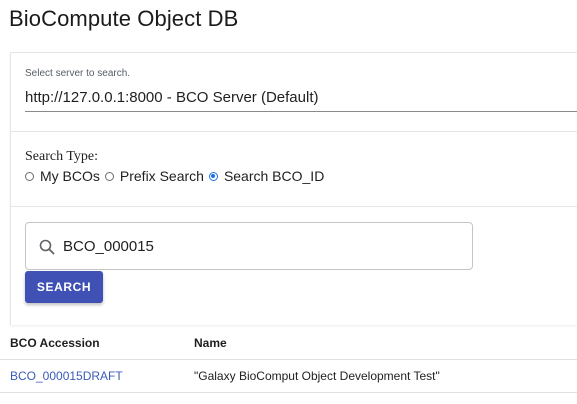 This screenshot has width=577, height=404. What do you see at coordinates (64, 287) in the screenshot?
I see `search-button: SEARCH` at bounding box center [64, 287].